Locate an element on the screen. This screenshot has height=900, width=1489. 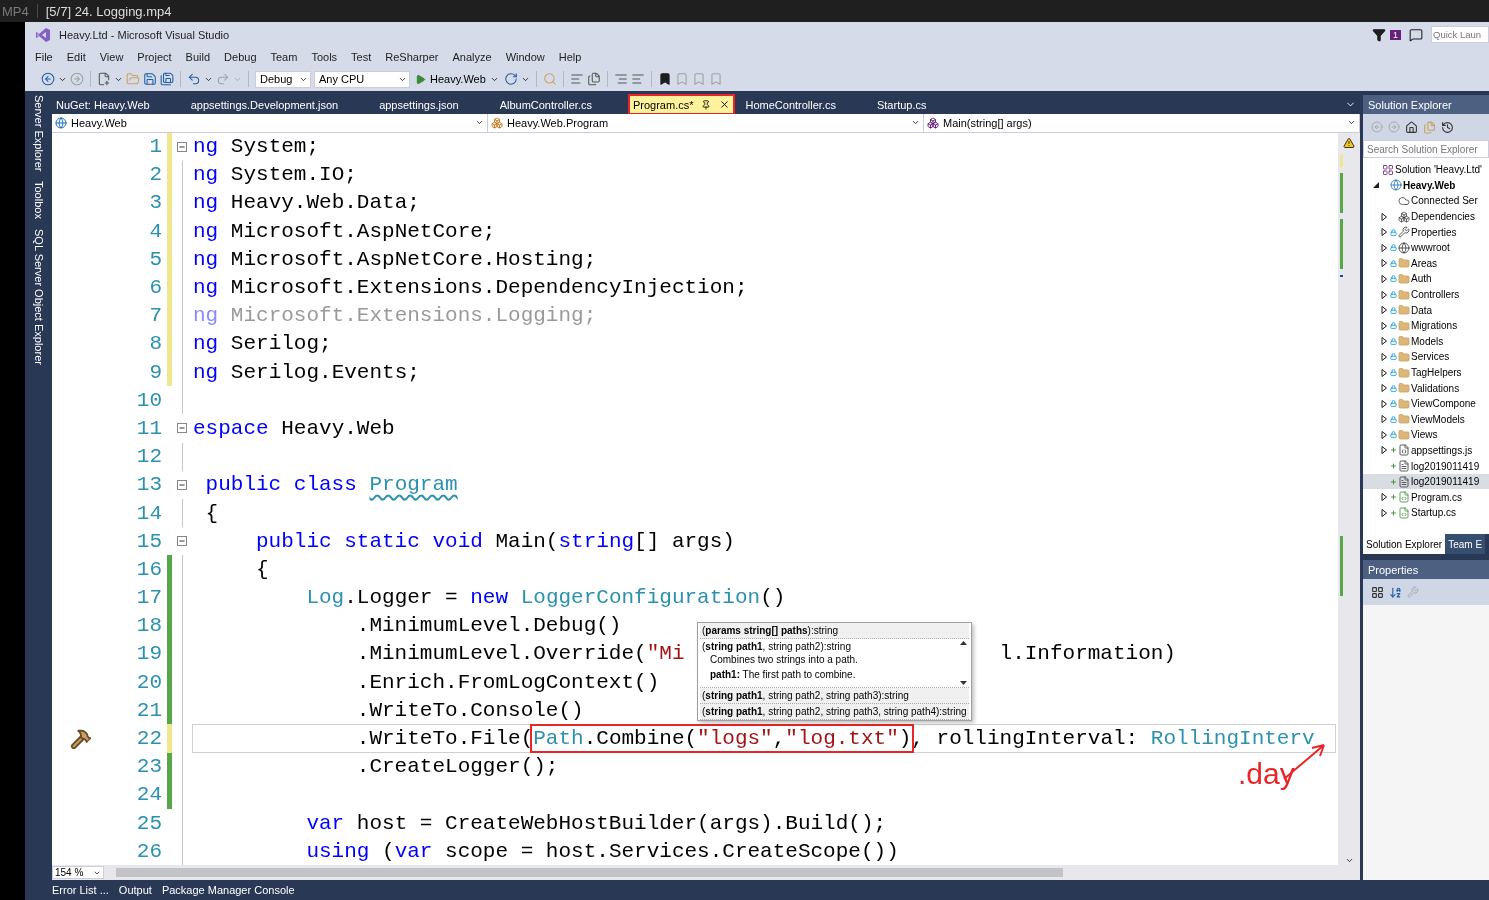
tree-item: Connected Ser is located at coordinates (1426, 201).